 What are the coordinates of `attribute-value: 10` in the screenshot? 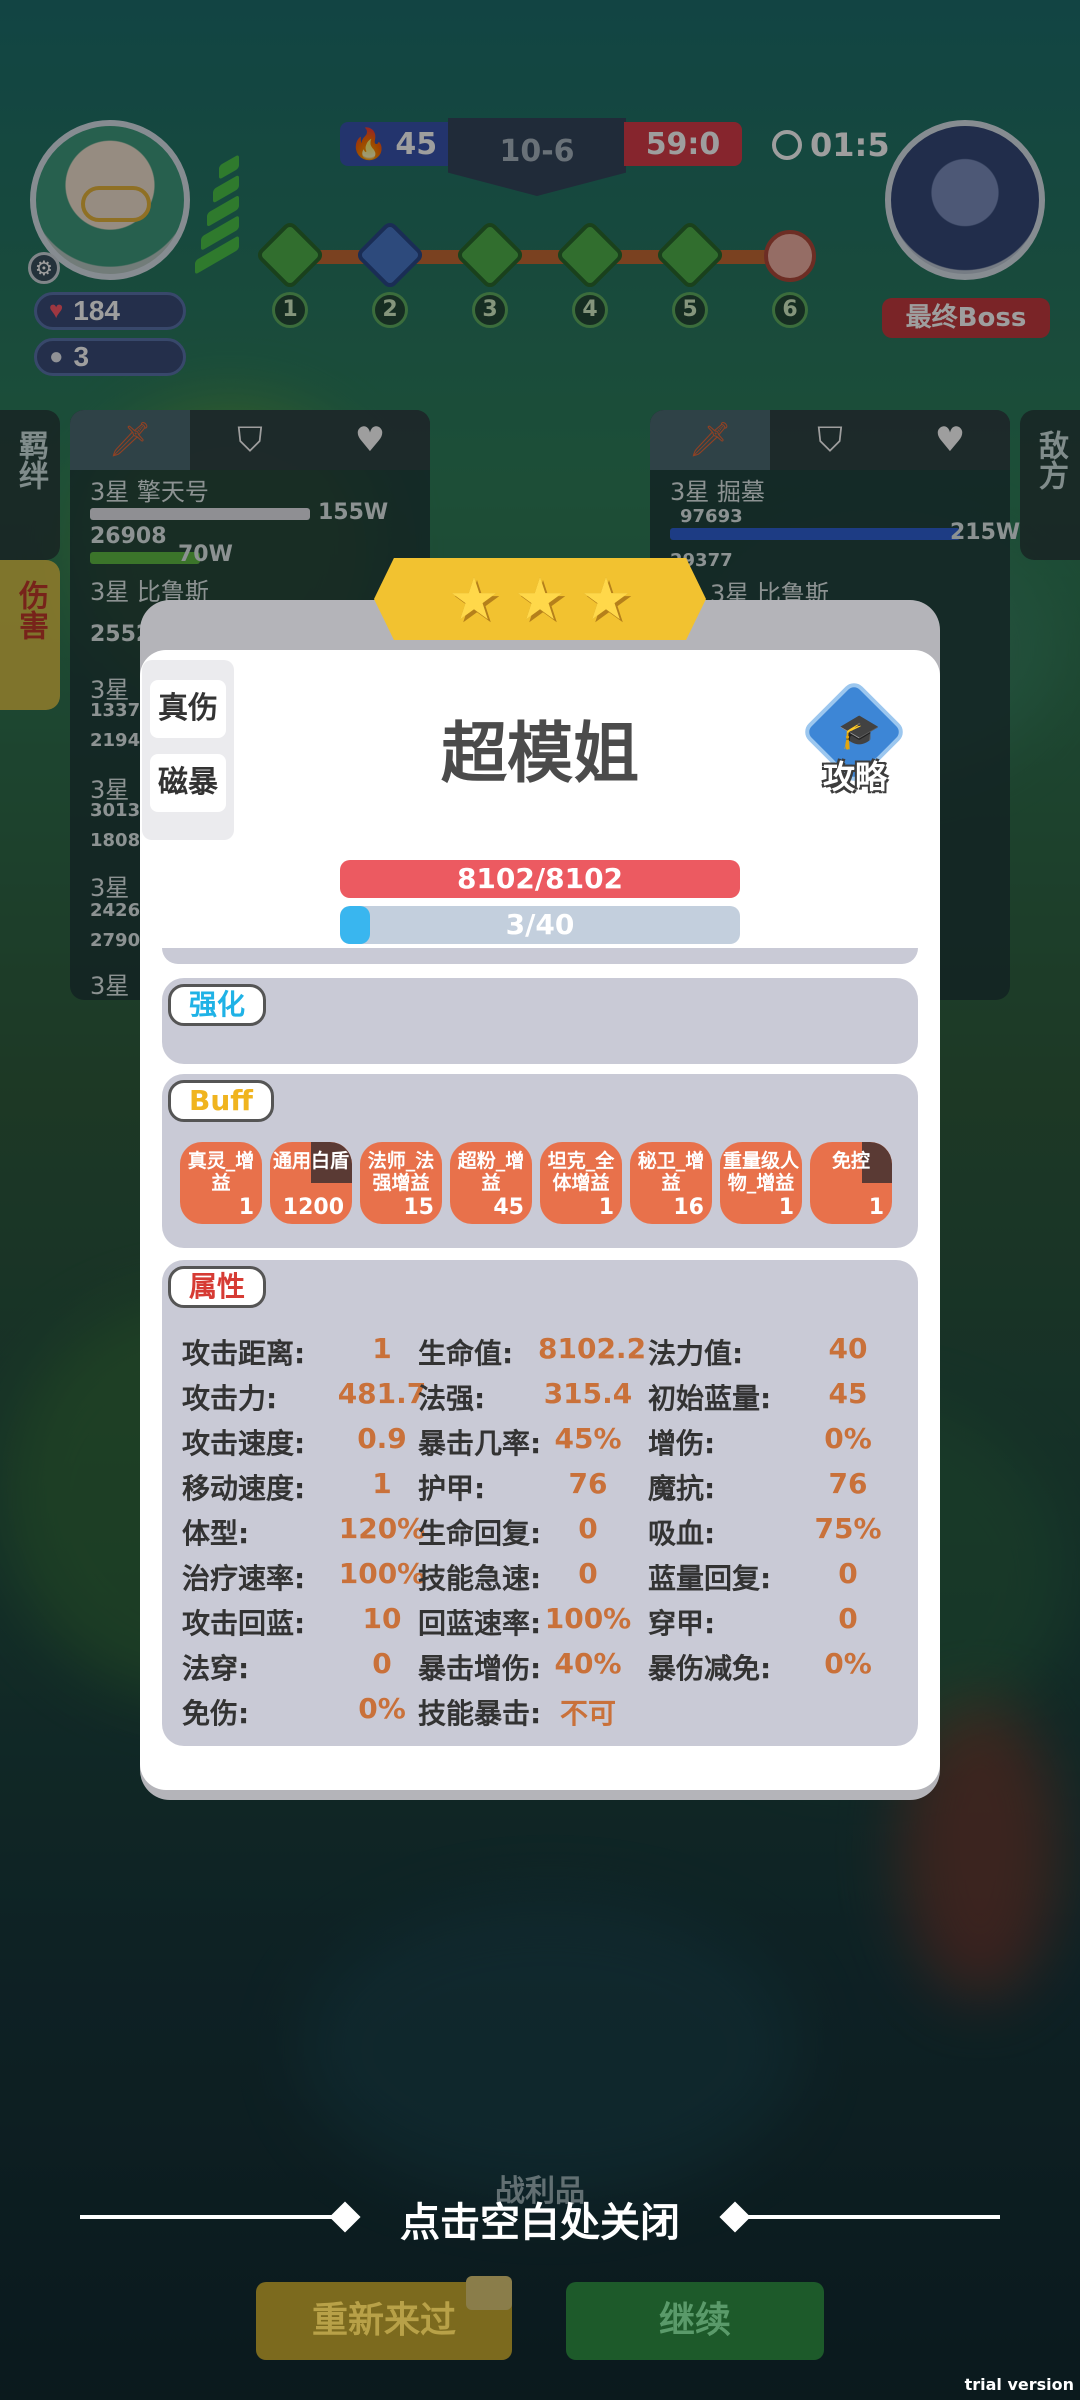 It's located at (382, 1618).